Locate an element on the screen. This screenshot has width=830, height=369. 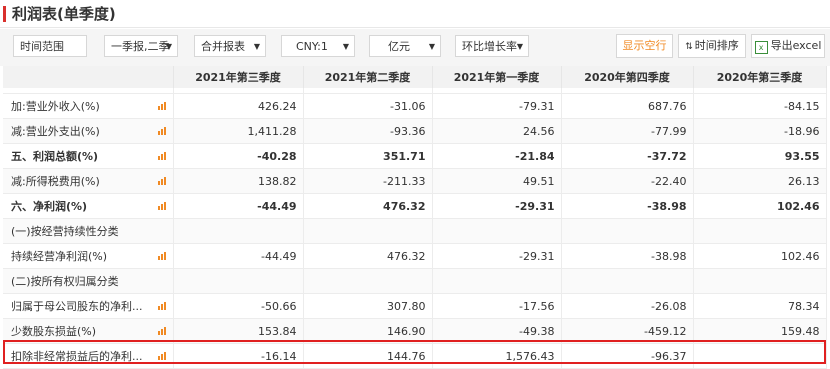
table-row: 少数股东损益(%) 153.84 146.90 -49.38 -459.12 159.48 is located at coordinates (415, 331).